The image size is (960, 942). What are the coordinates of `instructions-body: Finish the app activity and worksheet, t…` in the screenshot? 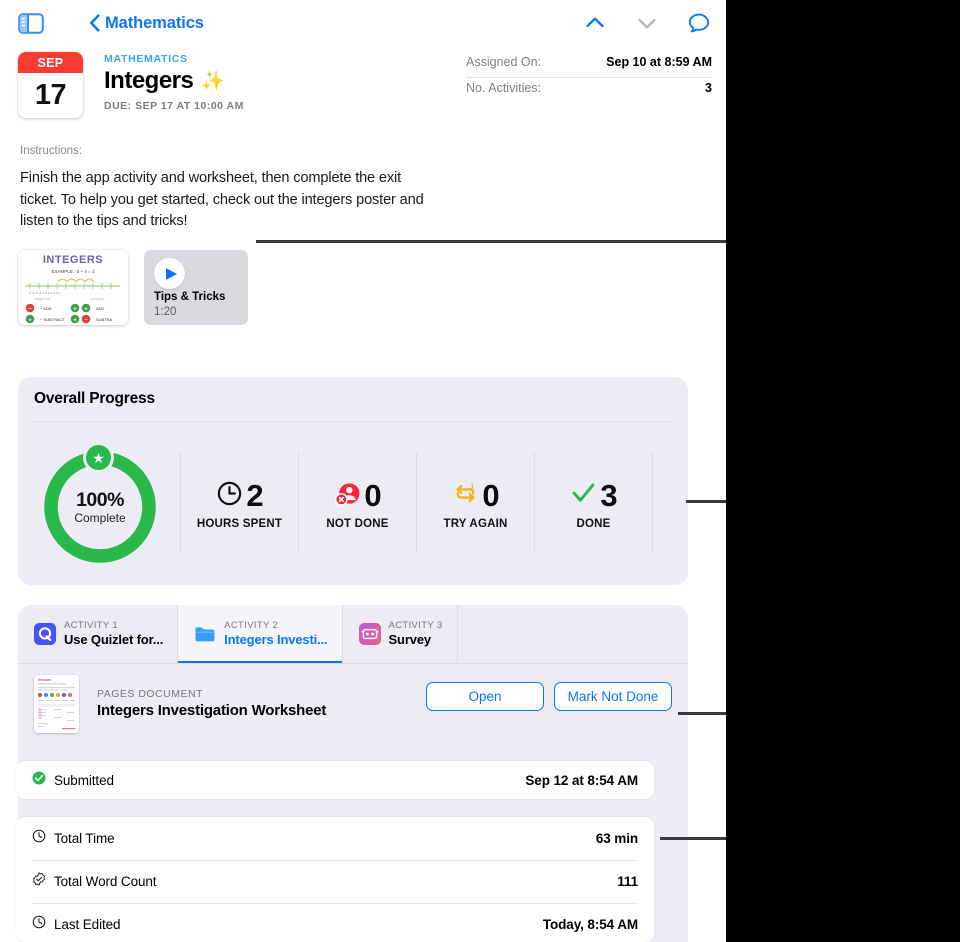 It's located at (222, 199).